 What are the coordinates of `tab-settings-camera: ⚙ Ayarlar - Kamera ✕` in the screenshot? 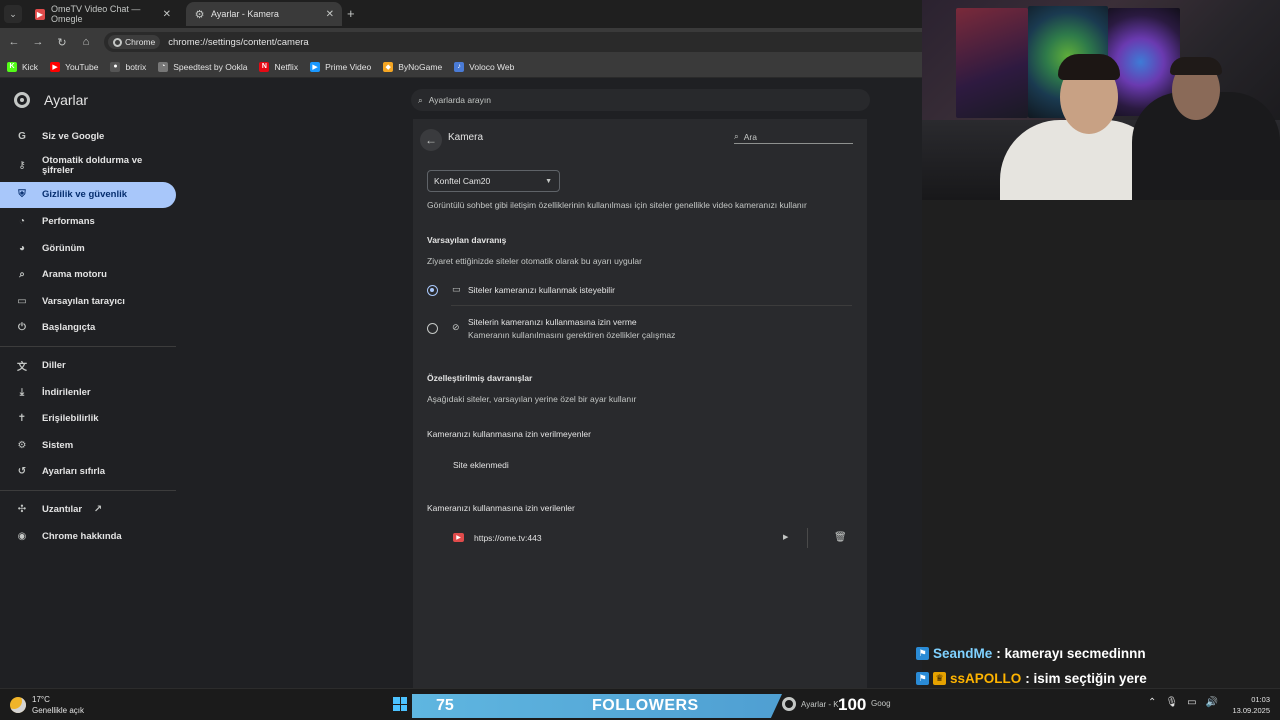 It's located at (264, 14).